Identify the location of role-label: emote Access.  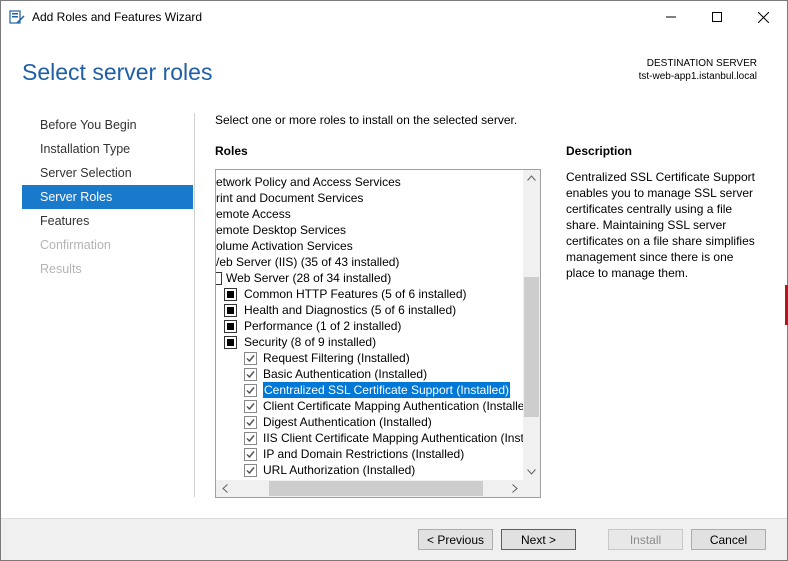
(253, 214).